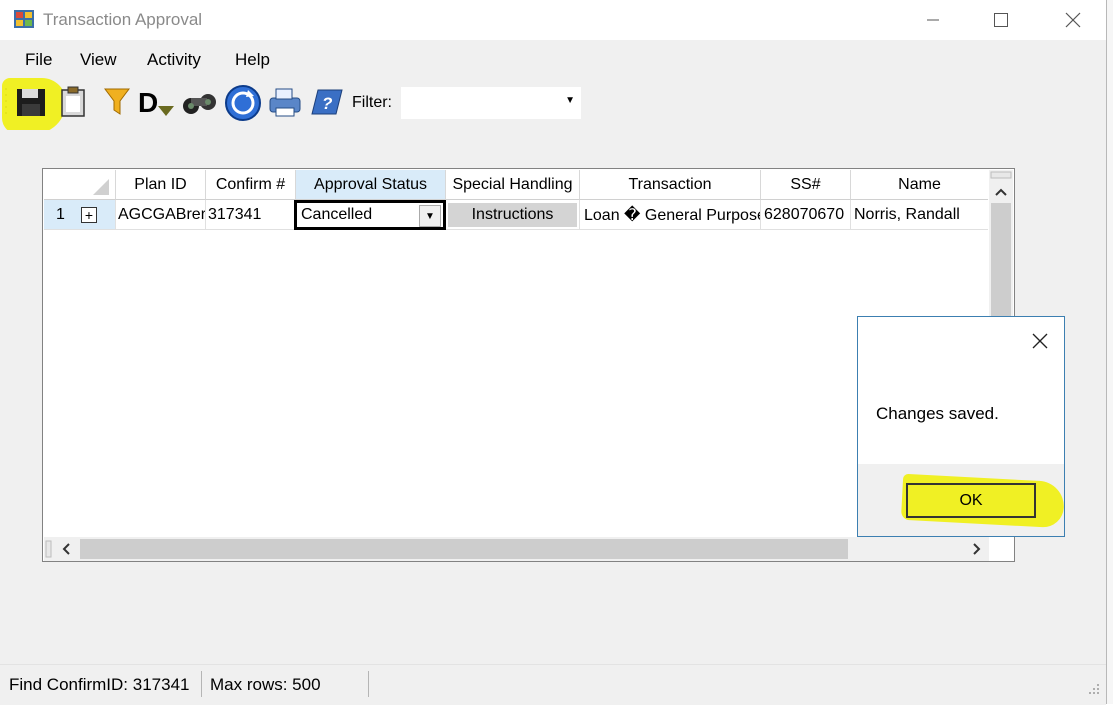  Describe the element at coordinates (806, 215) in the screenshot. I see `cell-ssn: 628070670` at that location.